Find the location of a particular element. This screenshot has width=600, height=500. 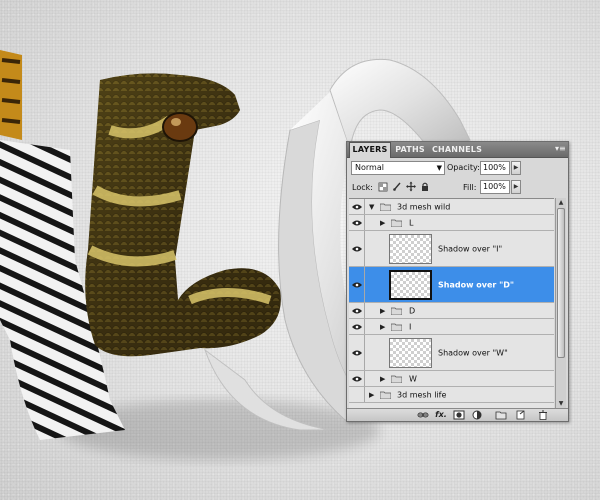

expand-triangle-down-icon: ▼ is located at coordinates (371, 207).